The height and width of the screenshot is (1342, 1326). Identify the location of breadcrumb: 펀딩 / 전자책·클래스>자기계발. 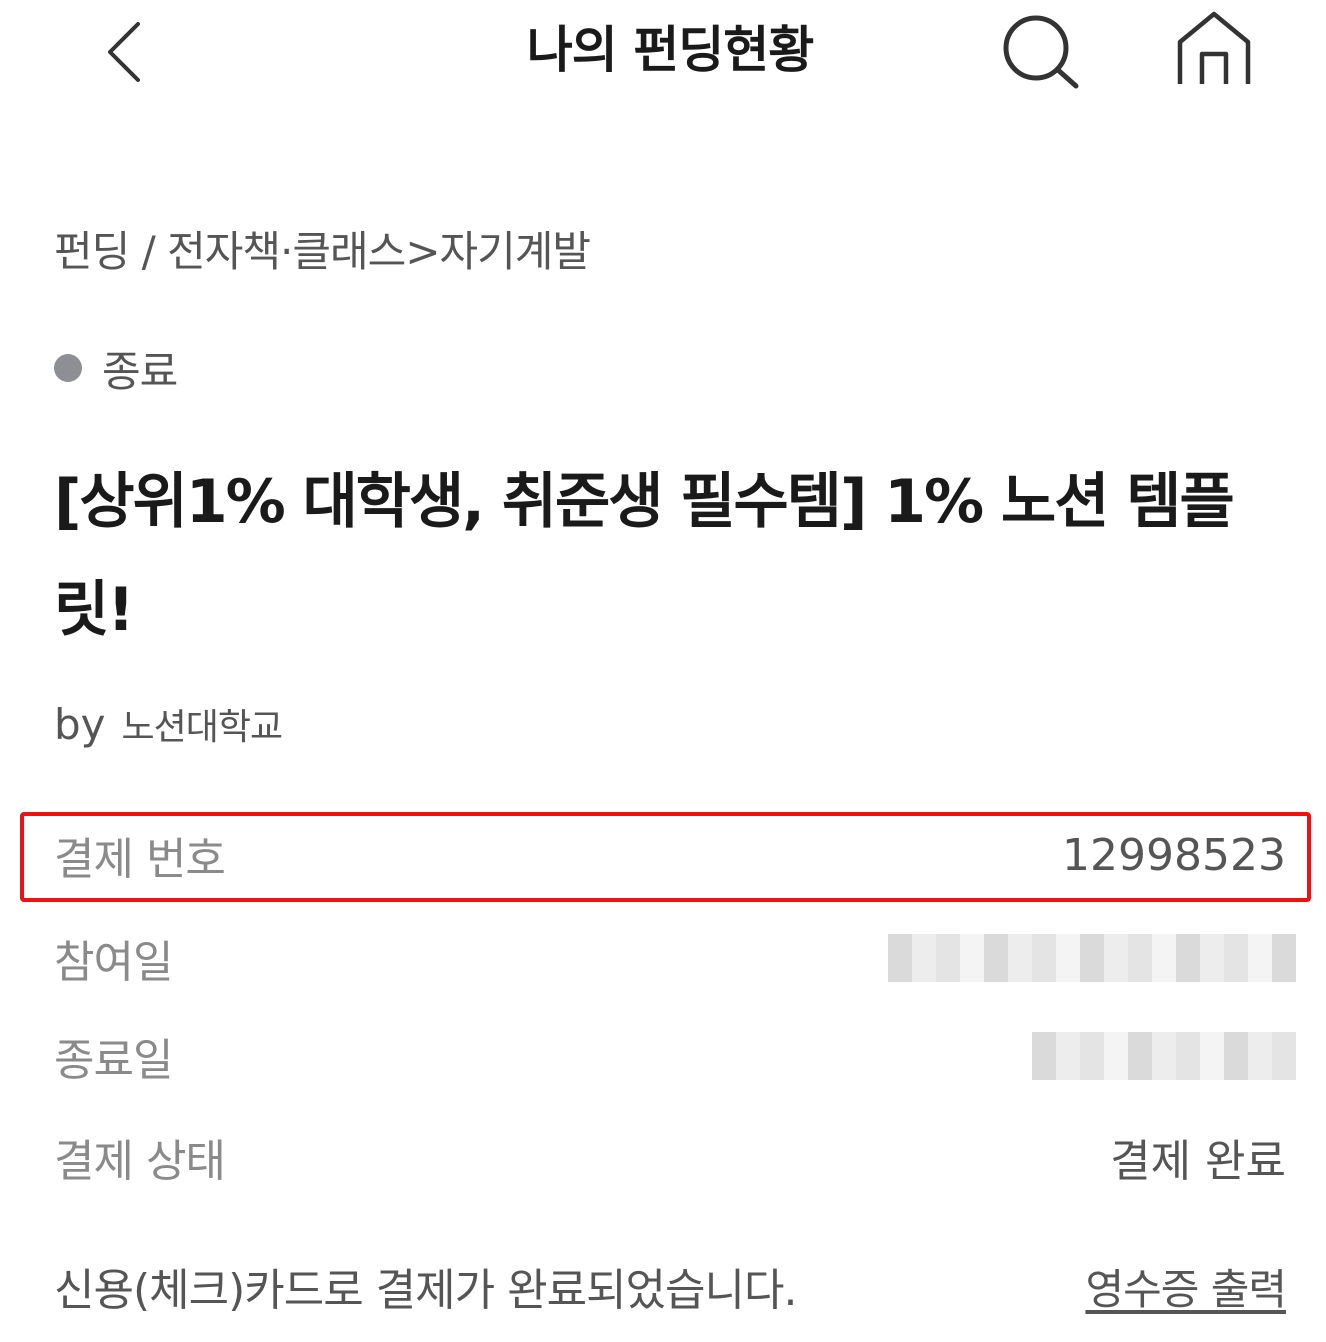
(322, 251).